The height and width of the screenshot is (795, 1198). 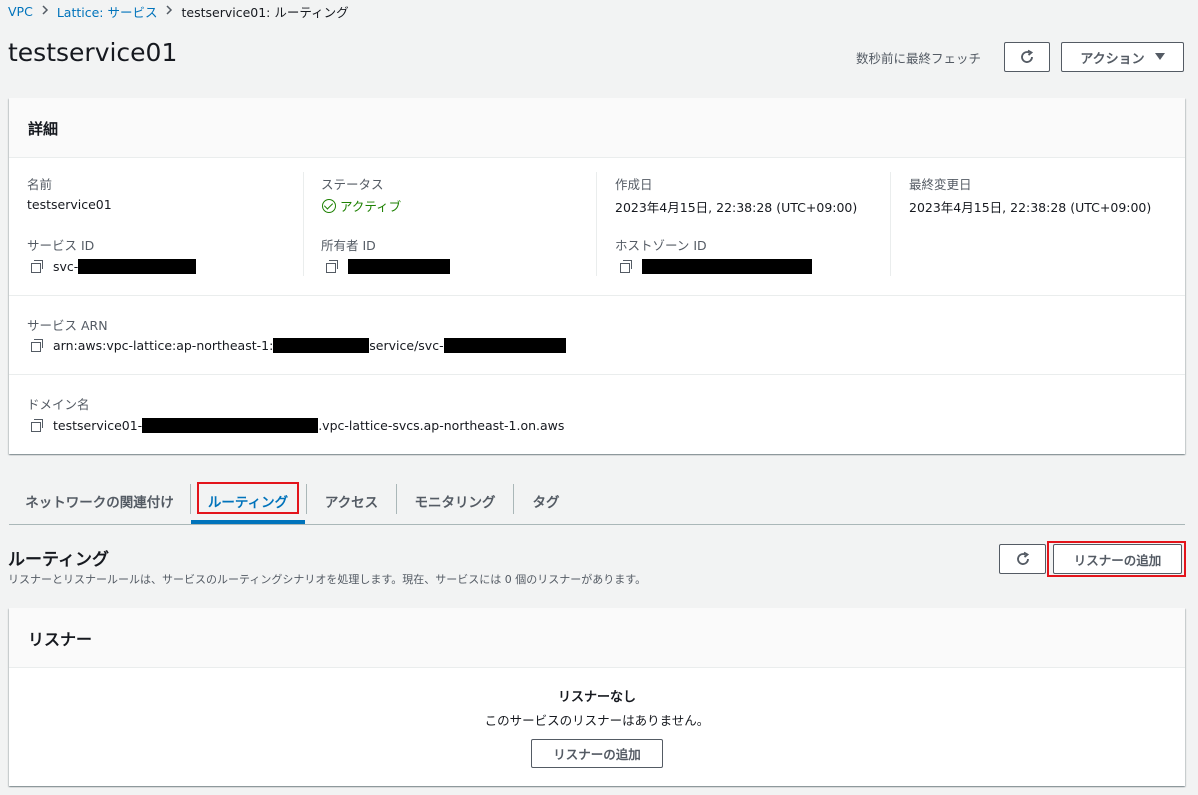 I want to click on page-title: testservice01, so click(x=93, y=52).